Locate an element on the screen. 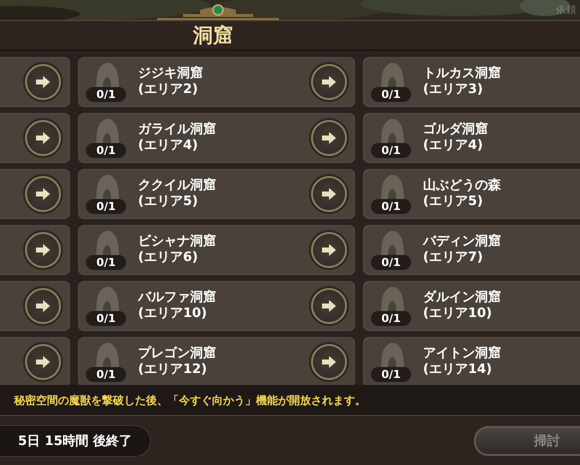 Image resolution: width=580 pixels, height=465 pixels. cave-name: アイトン洞窟 is located at coordinates (462, 354).